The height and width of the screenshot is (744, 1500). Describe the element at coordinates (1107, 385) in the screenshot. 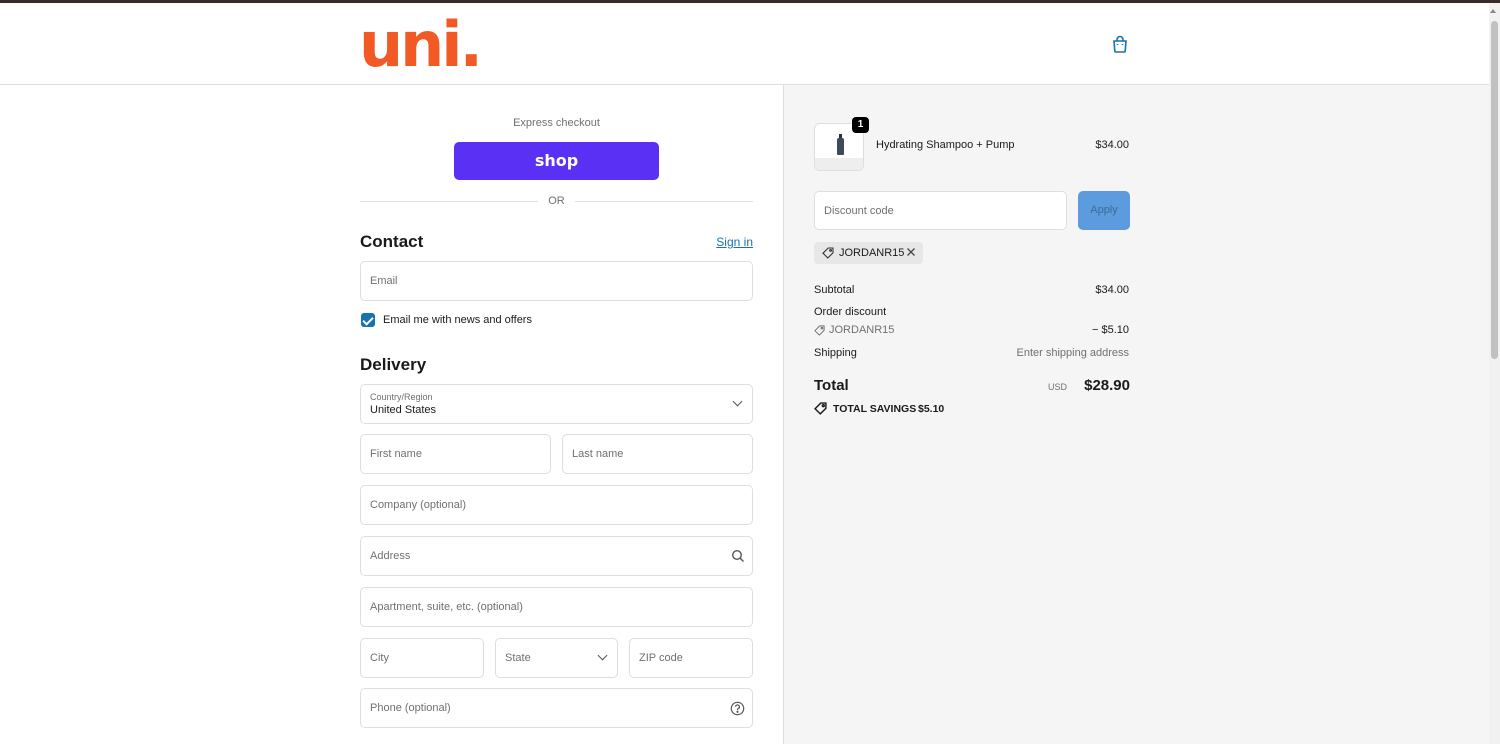

I see `total-value: $28.90` at that location.